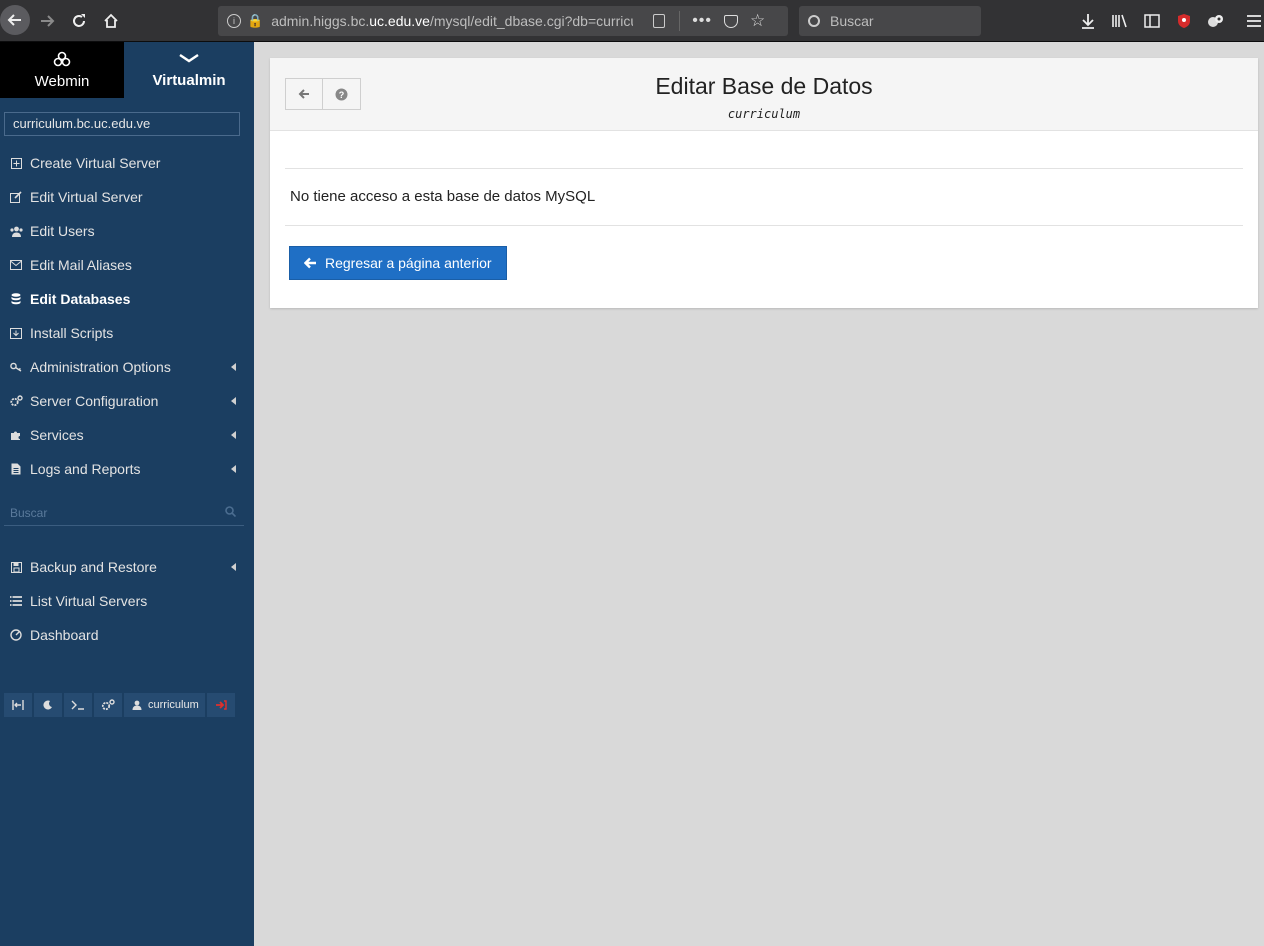 The height and width of the screenshot is (946, 1264). I want to click on sidebar-item-label: Install Scripts, so click(72, 333).